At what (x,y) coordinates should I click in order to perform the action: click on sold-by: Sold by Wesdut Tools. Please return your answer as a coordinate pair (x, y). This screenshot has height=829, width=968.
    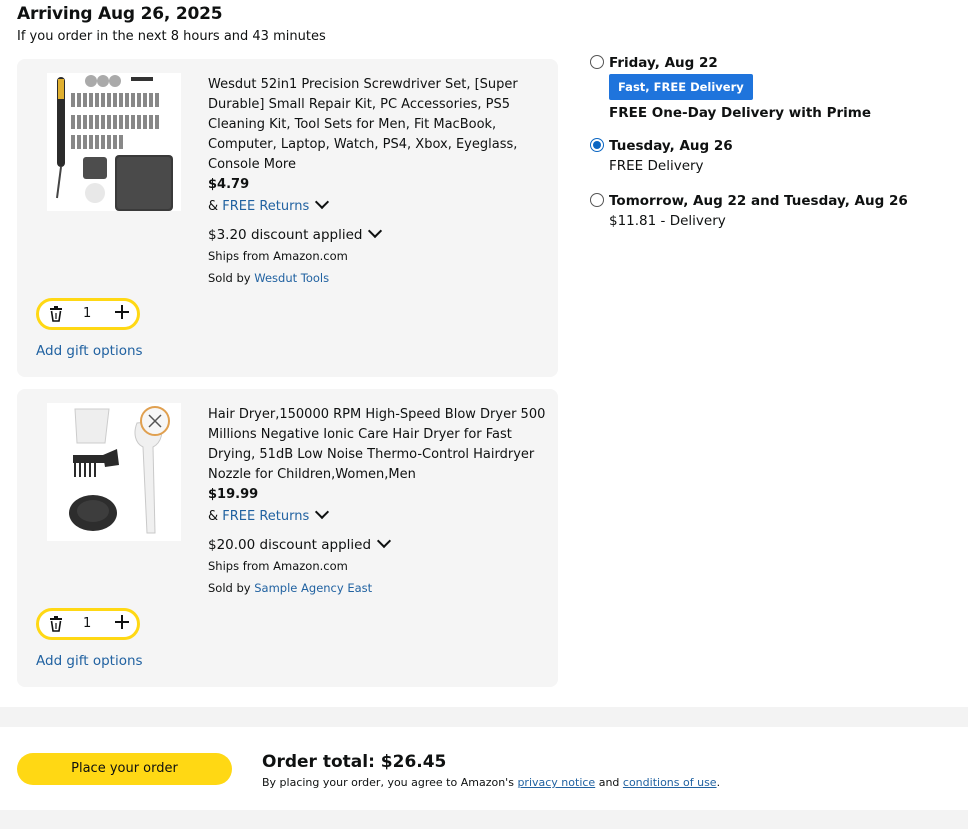
    Looking at the image, I should click on (377, 278).